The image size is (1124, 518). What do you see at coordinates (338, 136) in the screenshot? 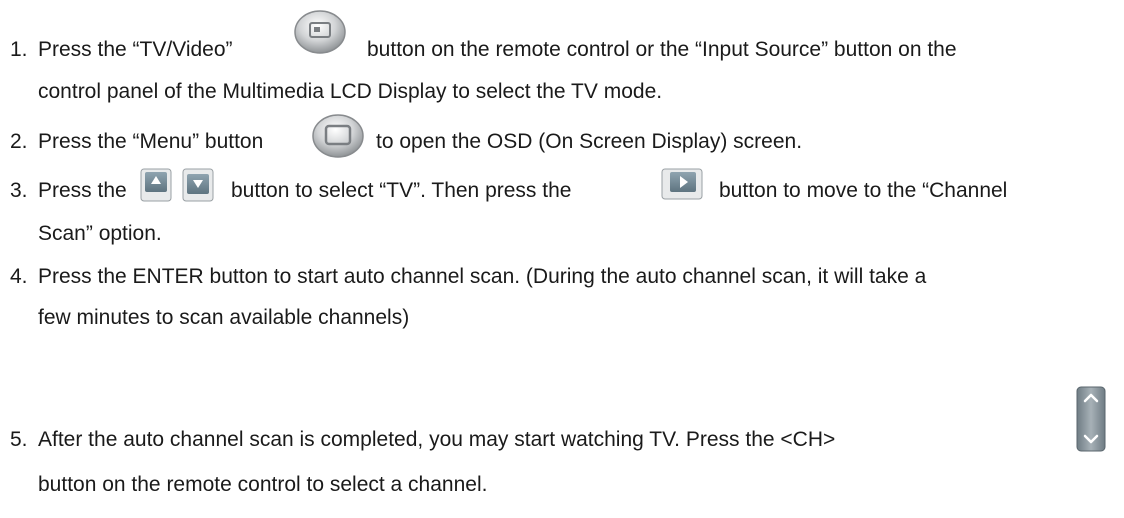
I see `menu-button-icon` at bounding box center [338, 136].